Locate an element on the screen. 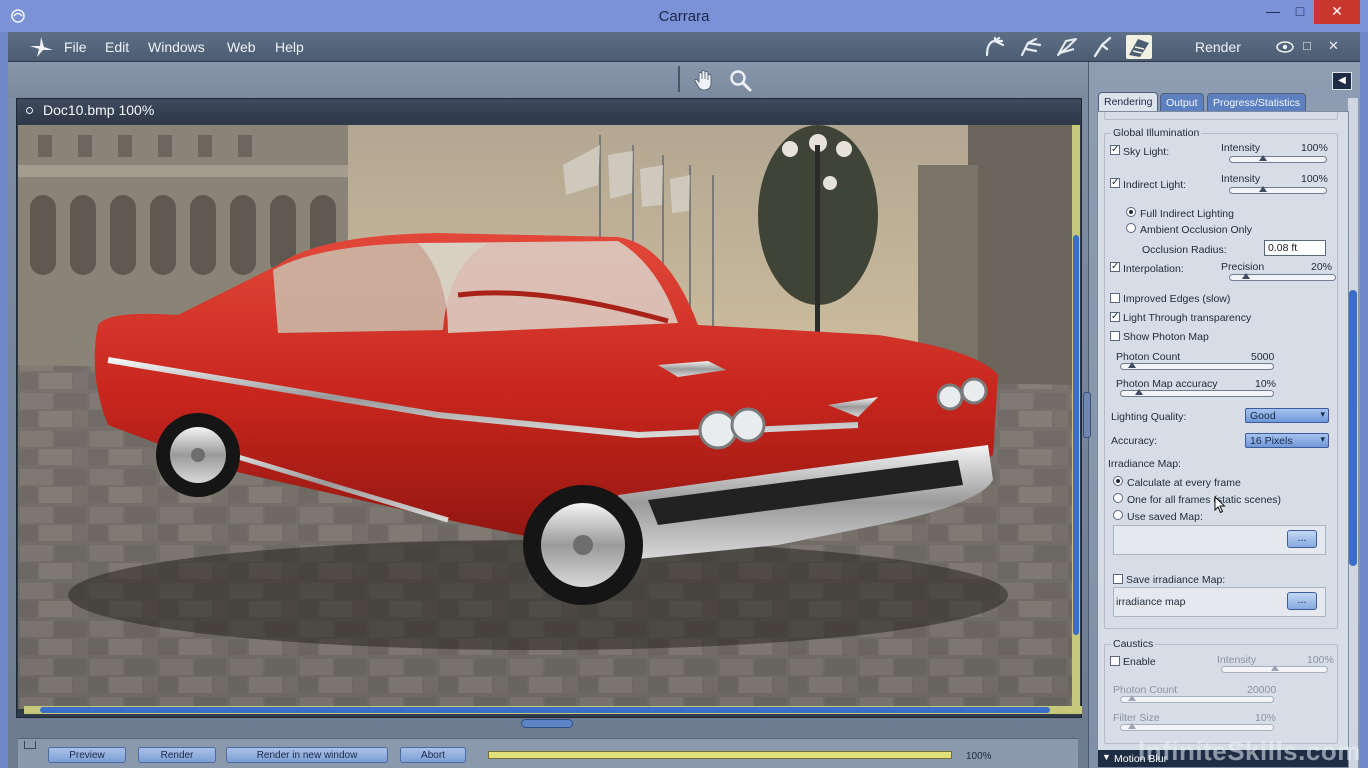 This screenshot has width=1368, height=768. use-saved-map-radio is located at coordinates (1118, 515).